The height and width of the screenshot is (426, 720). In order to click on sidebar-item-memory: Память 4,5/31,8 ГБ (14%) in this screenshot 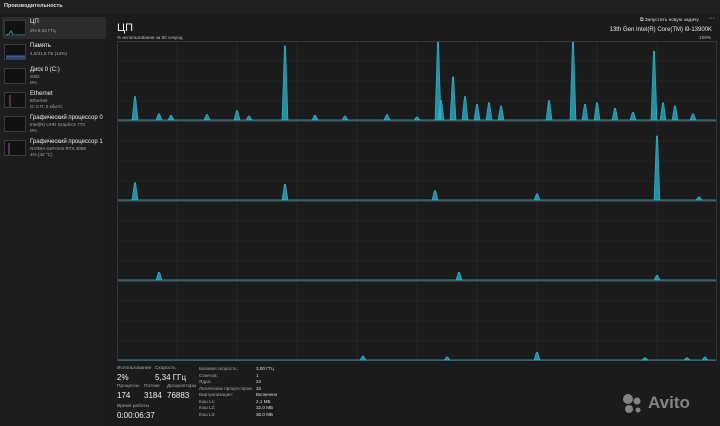, I will do `click(54, 52)`.